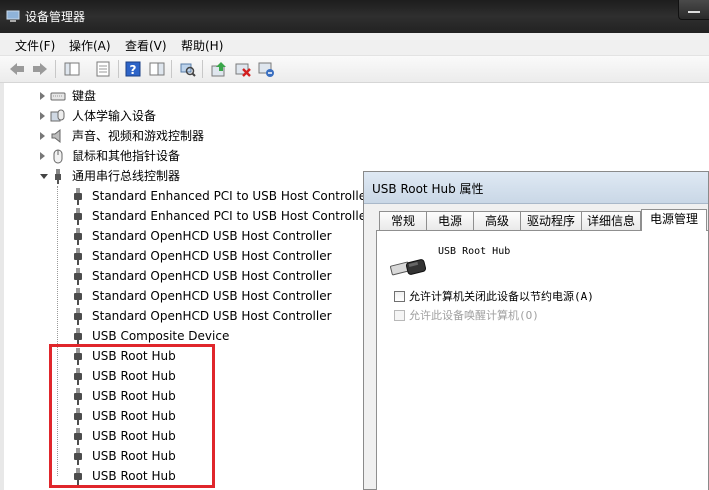  Describe the element at coordinates (126, 156) in the screenshot. I see `category-label: 鼠标和其他指针设备` at that location.